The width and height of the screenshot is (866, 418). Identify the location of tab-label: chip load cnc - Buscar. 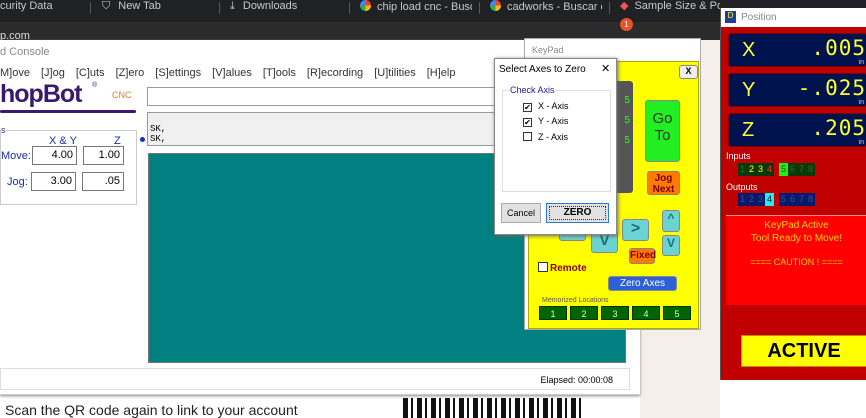
(424, 7).